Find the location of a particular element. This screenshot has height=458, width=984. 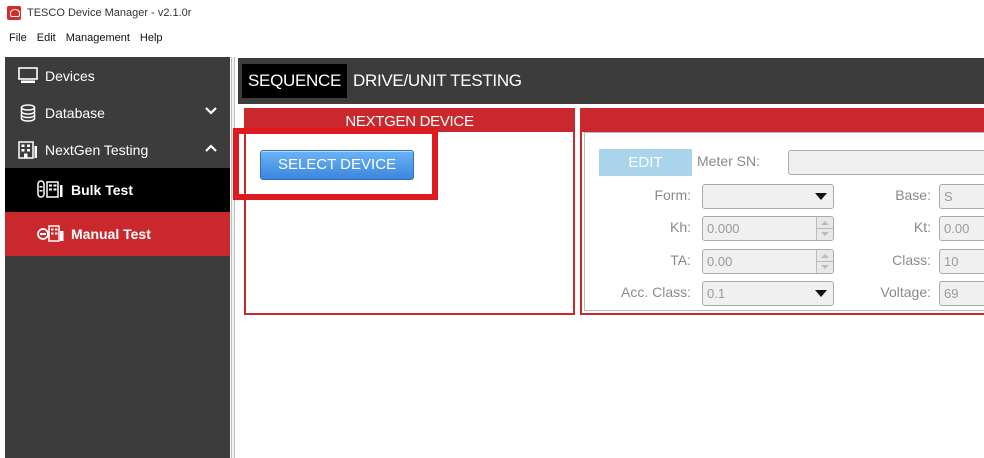

menu-help: Help is located at coordinates (151, 38).